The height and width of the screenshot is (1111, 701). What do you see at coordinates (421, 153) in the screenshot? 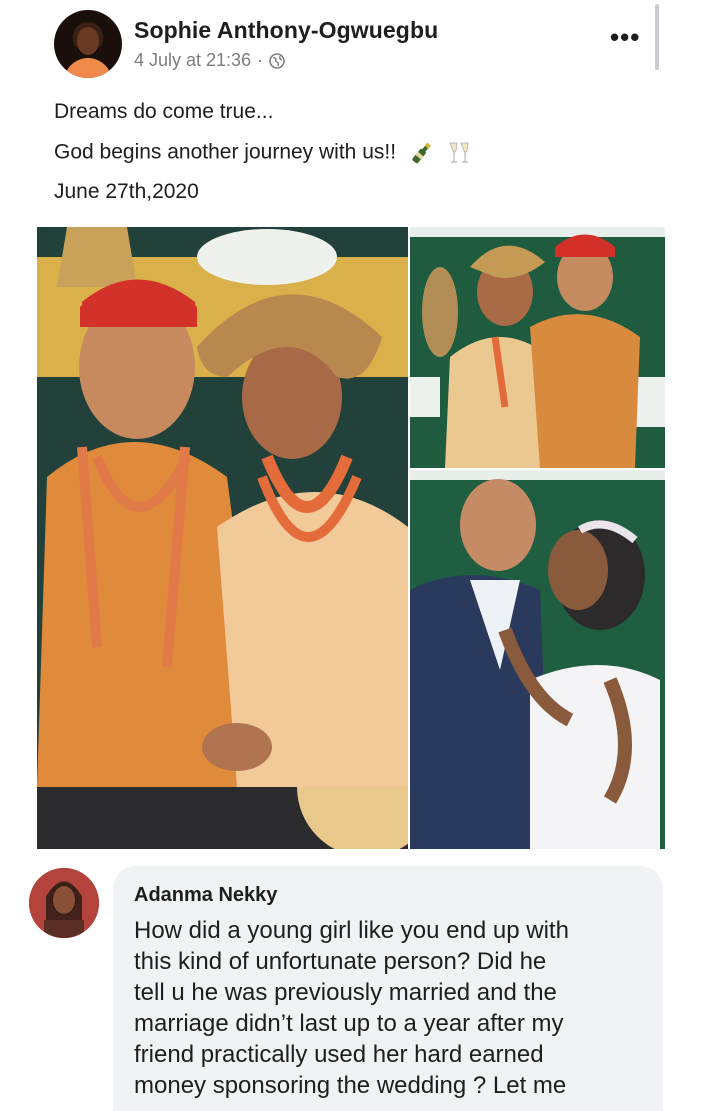
I see `champagne-bottle-icon` at bounding box center [421, 153].